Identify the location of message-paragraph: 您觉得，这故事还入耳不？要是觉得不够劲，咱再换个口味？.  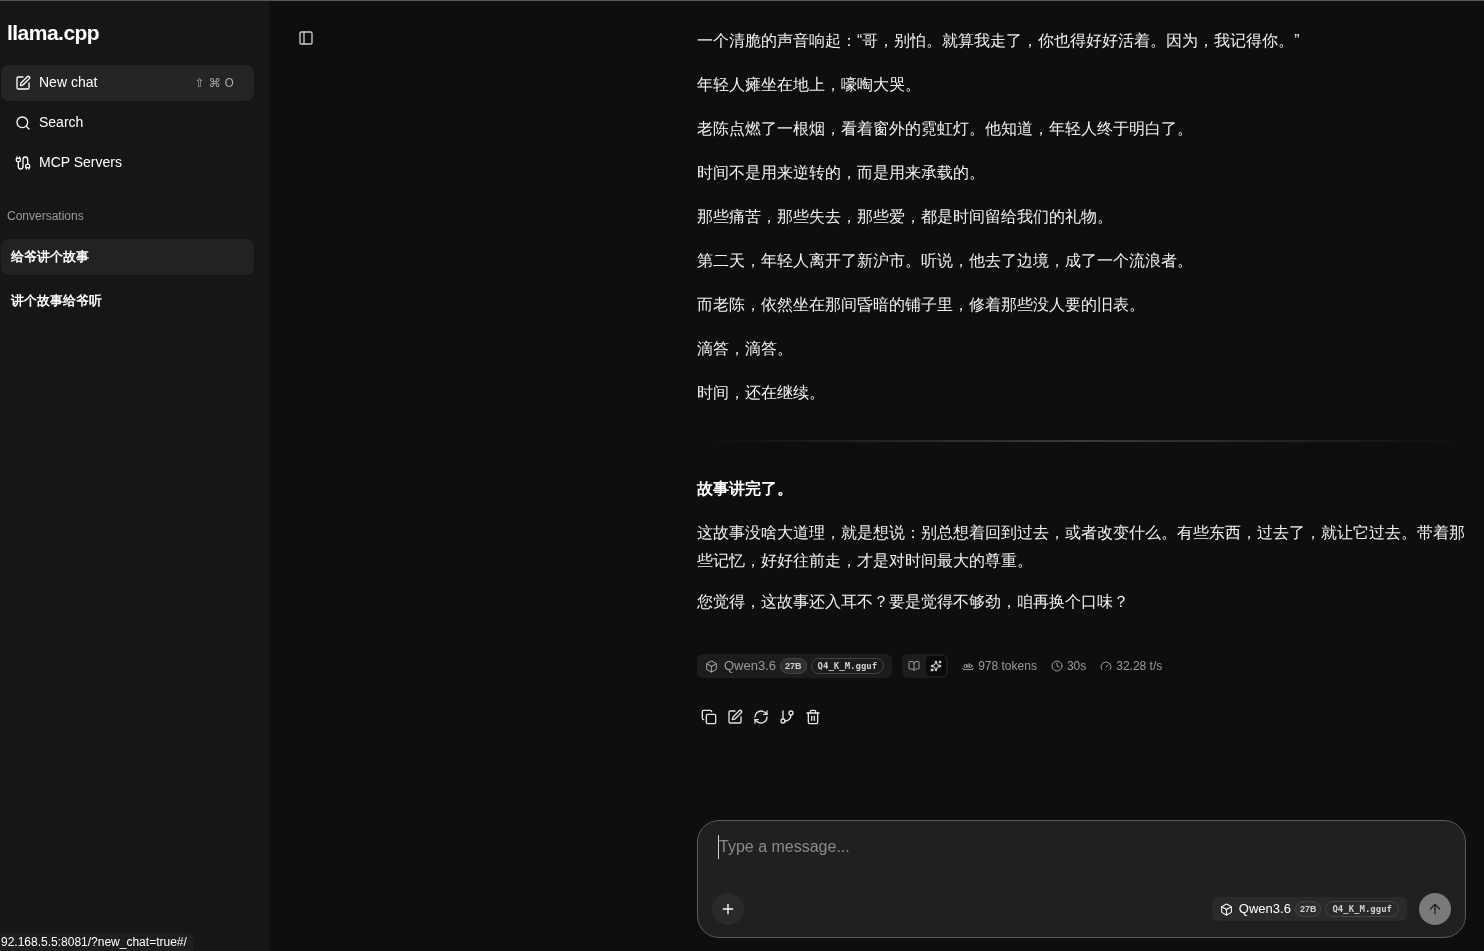
(913, 602).